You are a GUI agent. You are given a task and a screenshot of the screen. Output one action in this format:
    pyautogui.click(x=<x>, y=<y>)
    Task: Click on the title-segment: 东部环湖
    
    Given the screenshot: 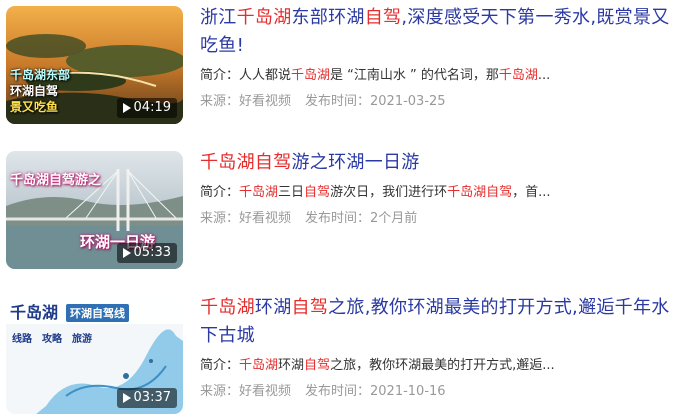 What is the action you would take?
    pyautogui.click(x=328, y=17)
    